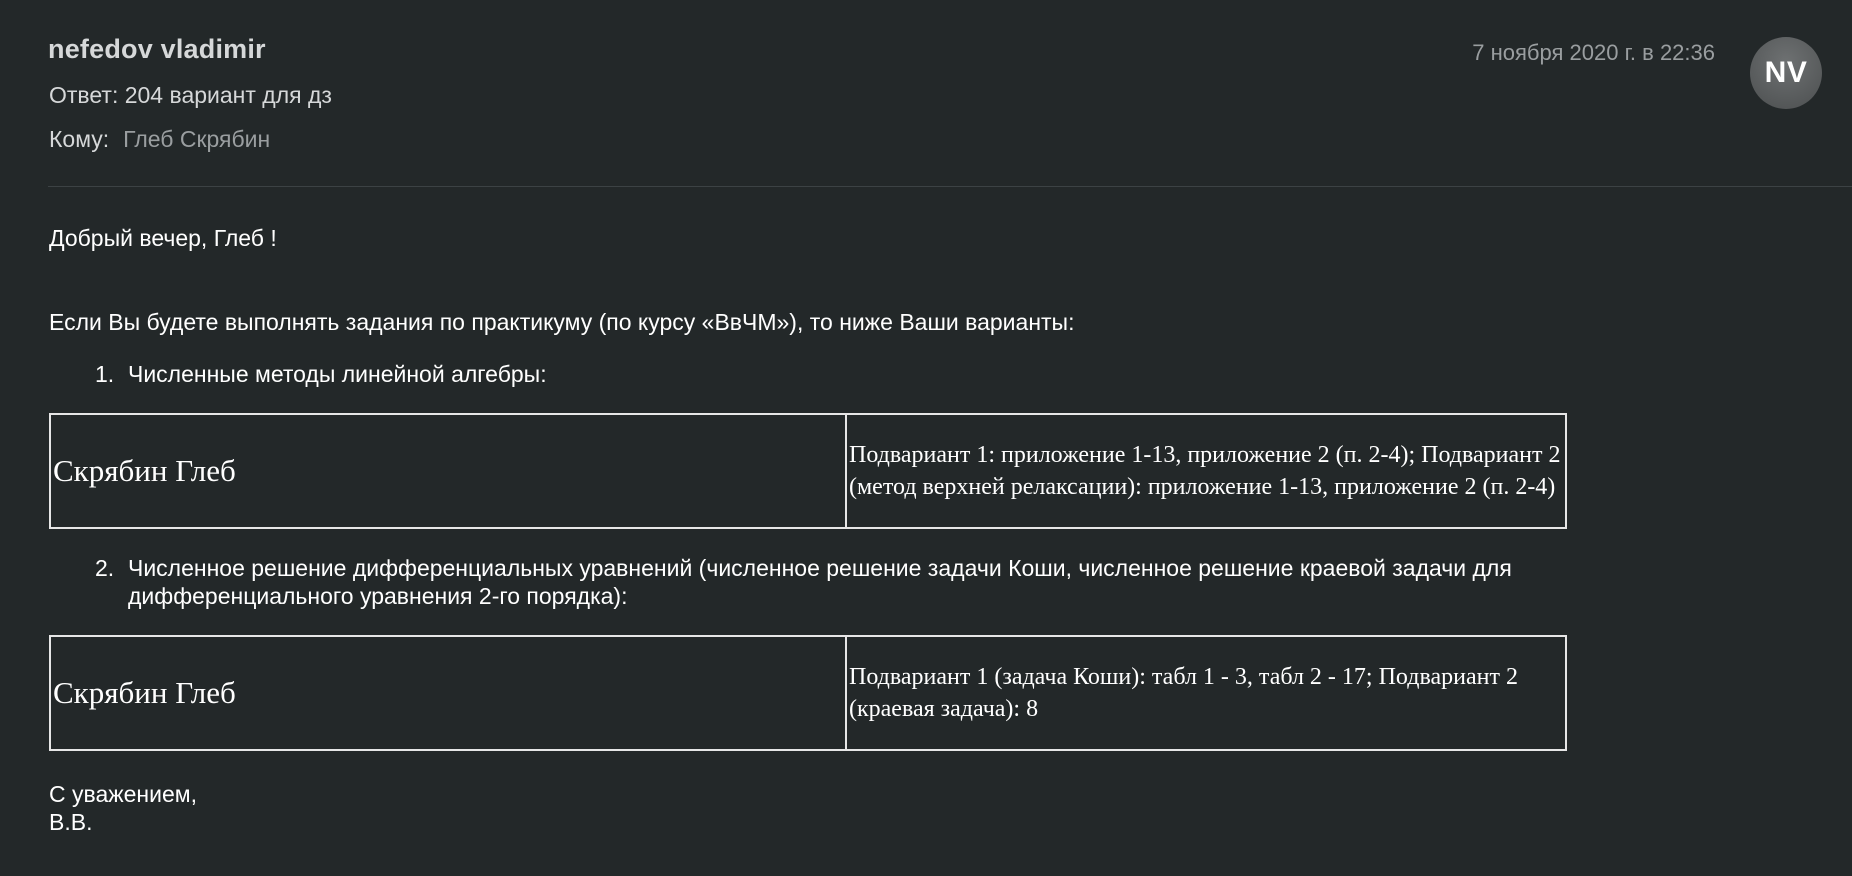 The image size is (1852, 876). I want to click on list-item-text: Численные методы линейной алгебры:, so click(337, 374).